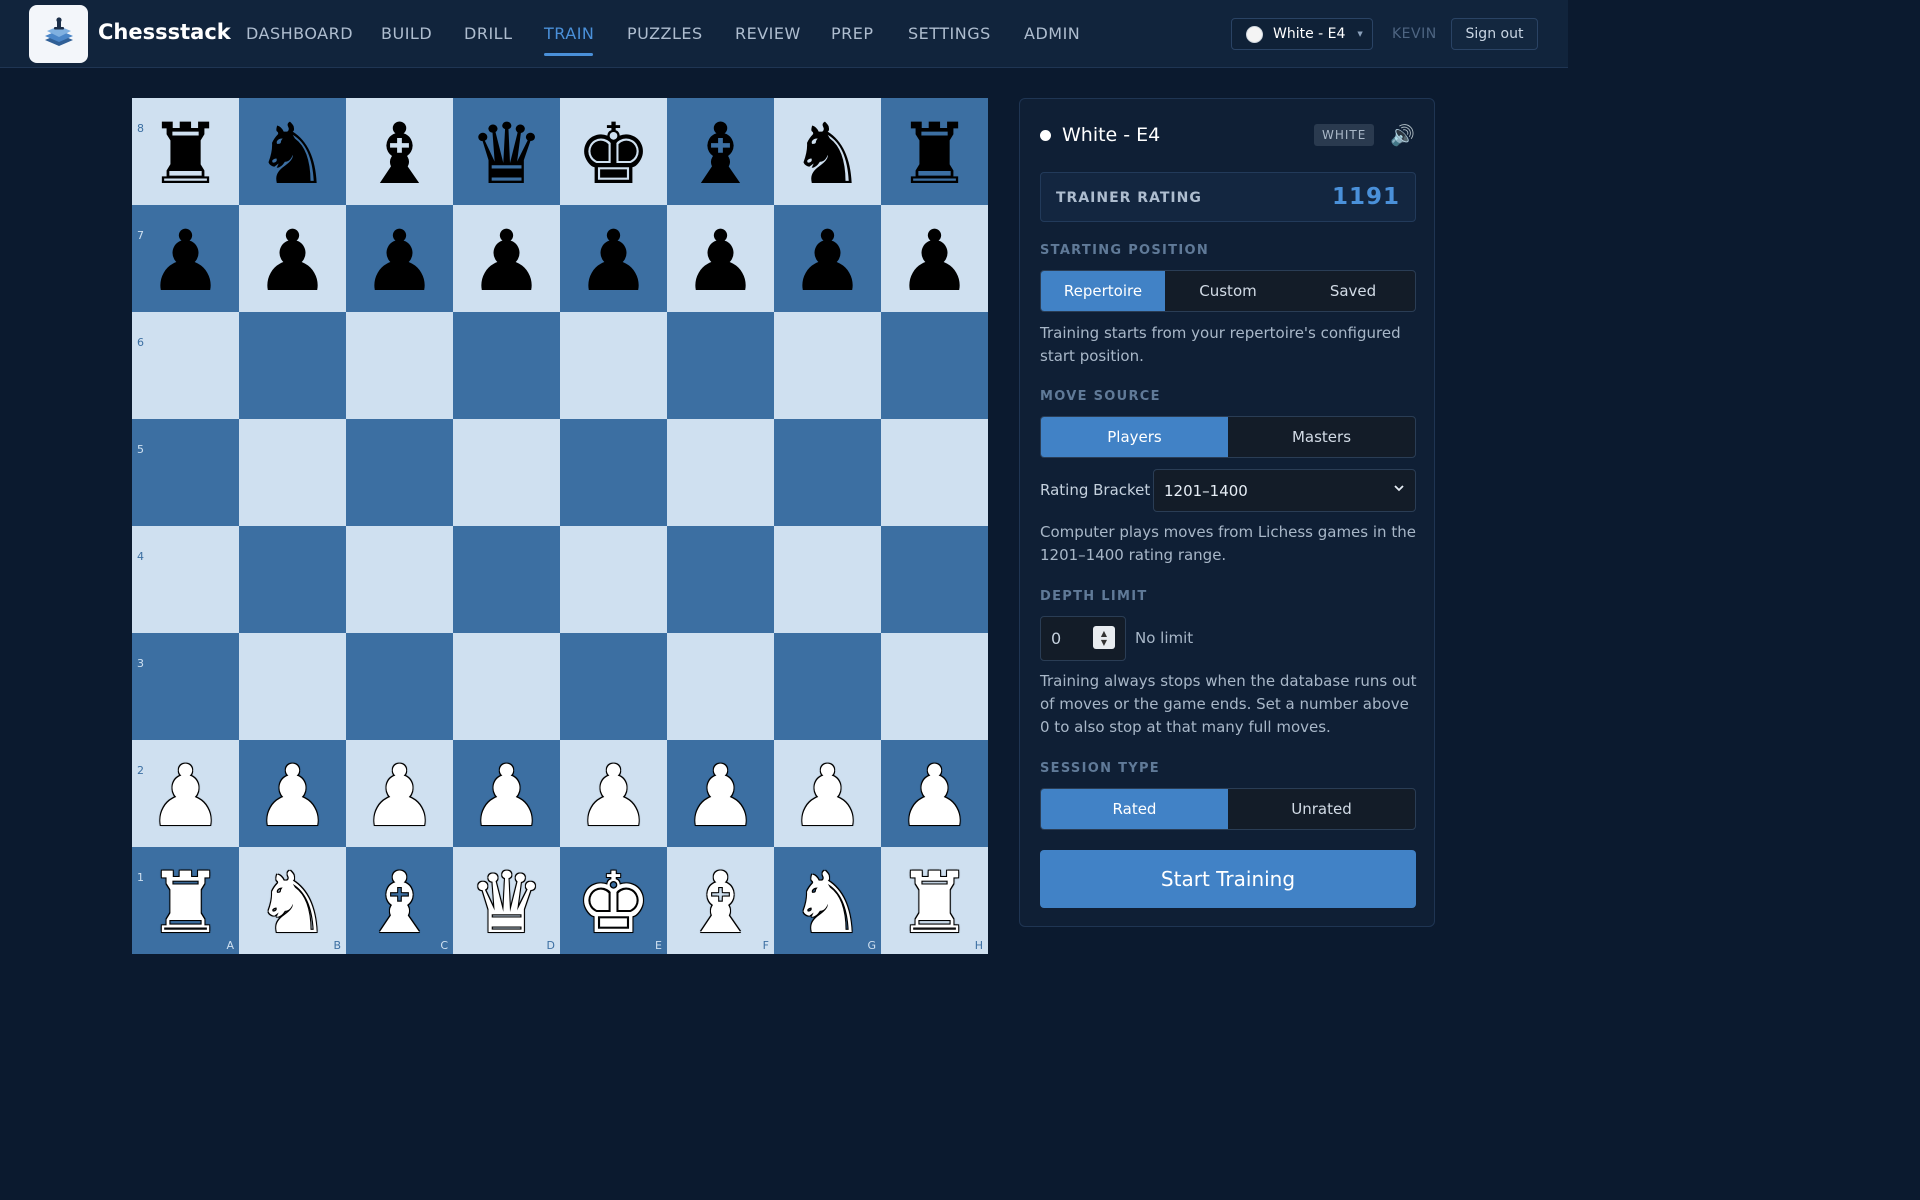 The height and width of the screenshot is (1200, 1920). What do you see at coordinates (506, 686) in the screenshot?
I see `square-d3` at bounding box center [506, 686].